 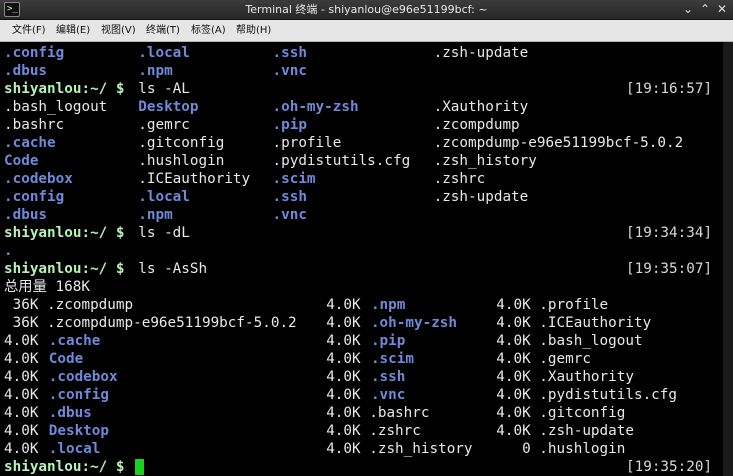 I want to click on command-text: ls -AsSh, so click(x=173, y=269).